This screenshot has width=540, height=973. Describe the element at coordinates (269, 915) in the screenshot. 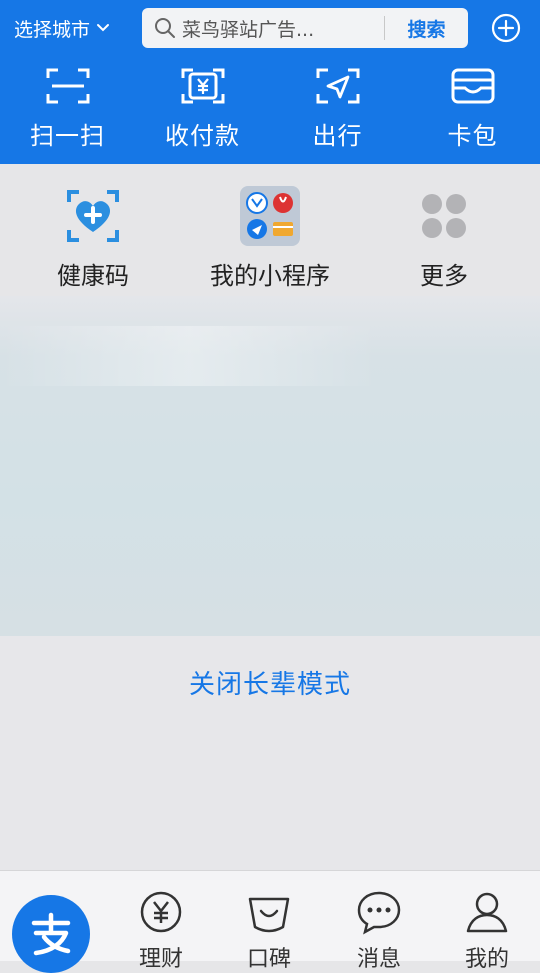

I see `koubei-icon` at that location.